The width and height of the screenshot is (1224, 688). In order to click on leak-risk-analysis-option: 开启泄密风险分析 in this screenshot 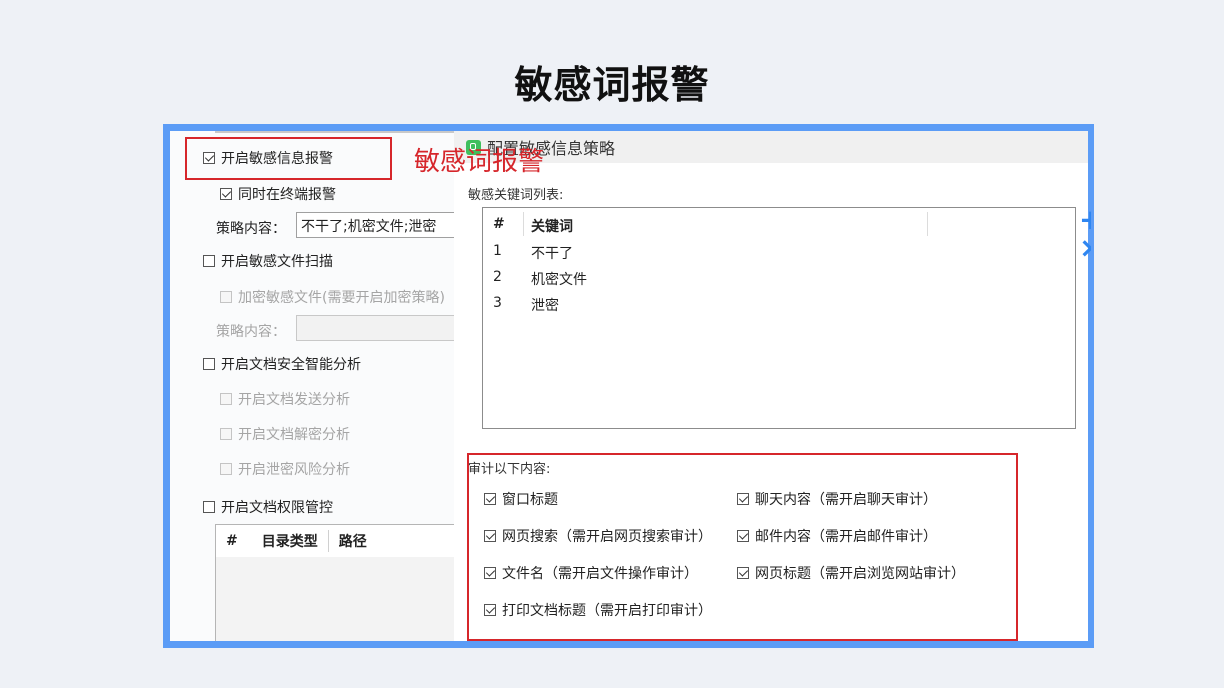, I will do `click(285, 469)`.